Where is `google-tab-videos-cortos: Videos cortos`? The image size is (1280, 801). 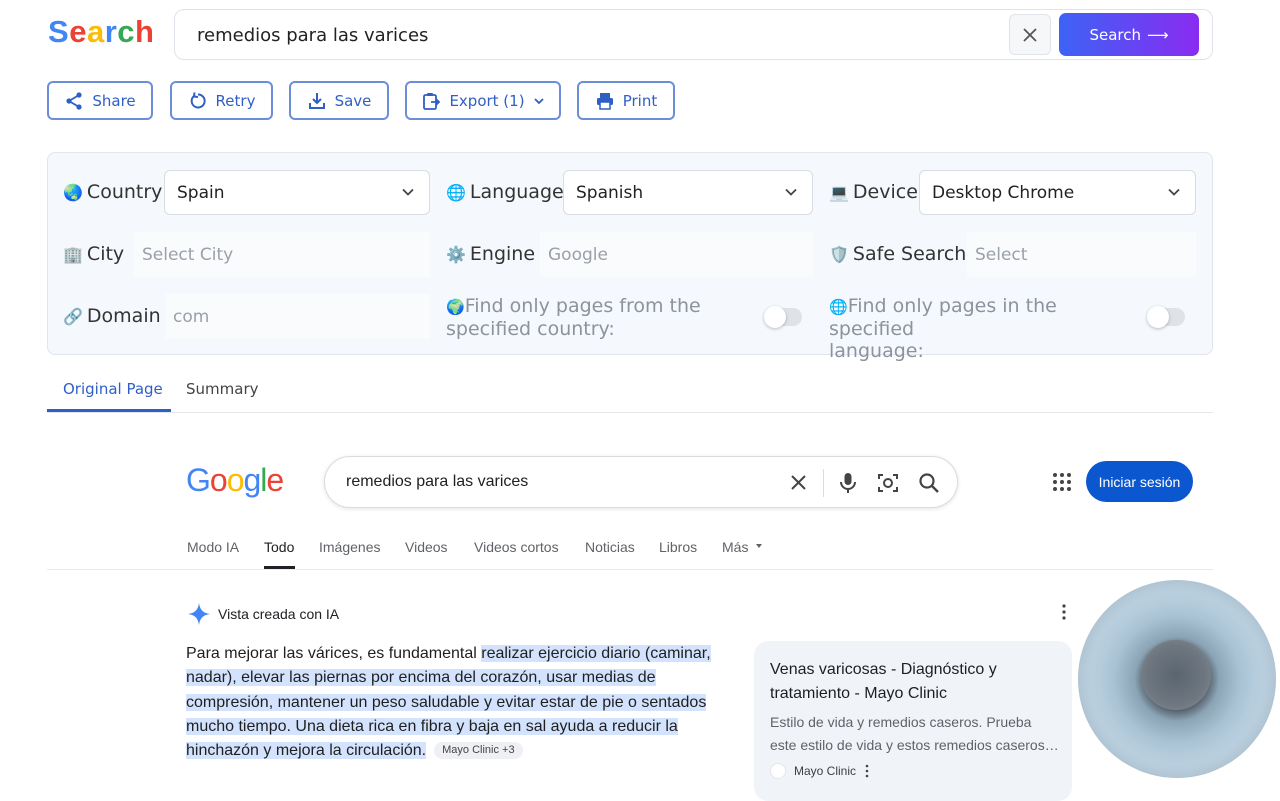
google-tab-videos-cortos: Videos cortos is located at coordinates (516, 547).